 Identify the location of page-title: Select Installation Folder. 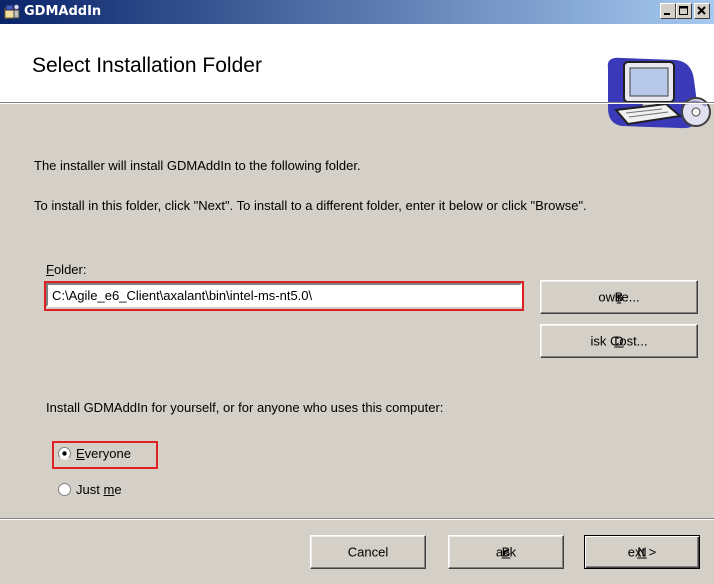
(147, 65).